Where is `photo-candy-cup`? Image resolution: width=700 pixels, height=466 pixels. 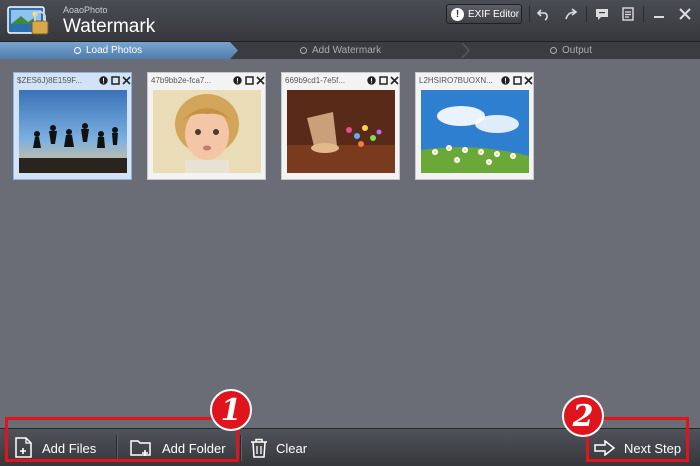
photo-candy-cup is located at coordinates (341, 131).